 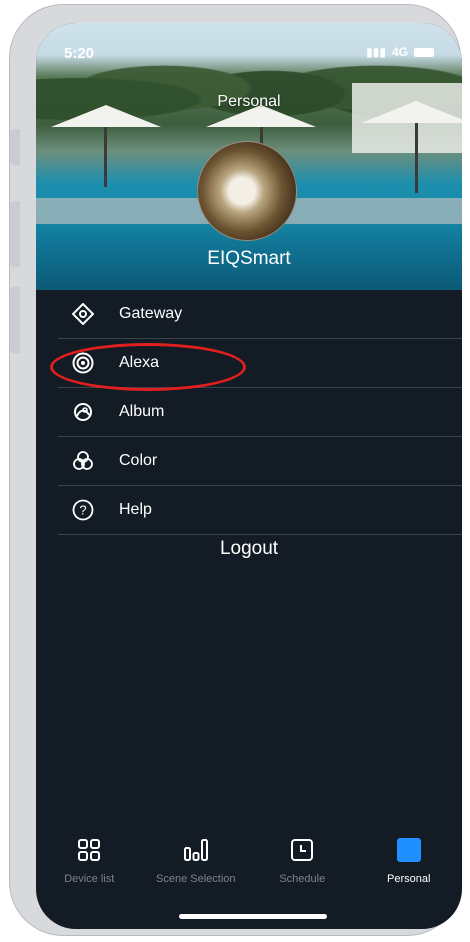 What do you see at coordinates (302, 879) in the screenshot?
I see `tab-label: Schedule` at bounding box center [302, 879].